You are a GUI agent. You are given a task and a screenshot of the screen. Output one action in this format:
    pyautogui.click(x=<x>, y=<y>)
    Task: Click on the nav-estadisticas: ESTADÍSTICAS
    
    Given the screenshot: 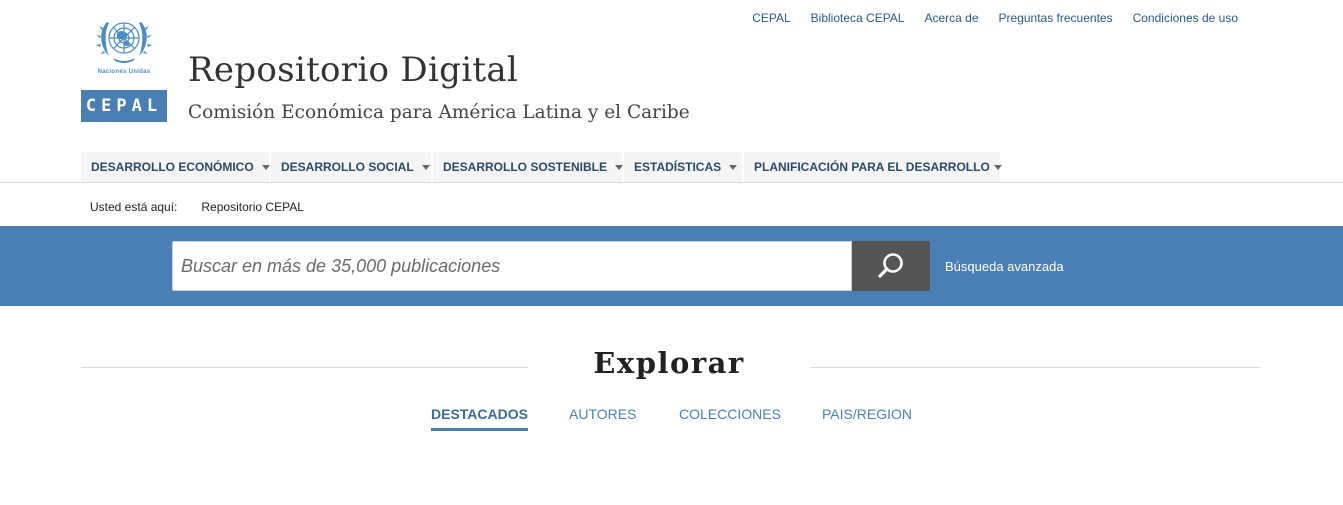 What is the action you would take?
    pyautogui.click(x=684, y=167)
    